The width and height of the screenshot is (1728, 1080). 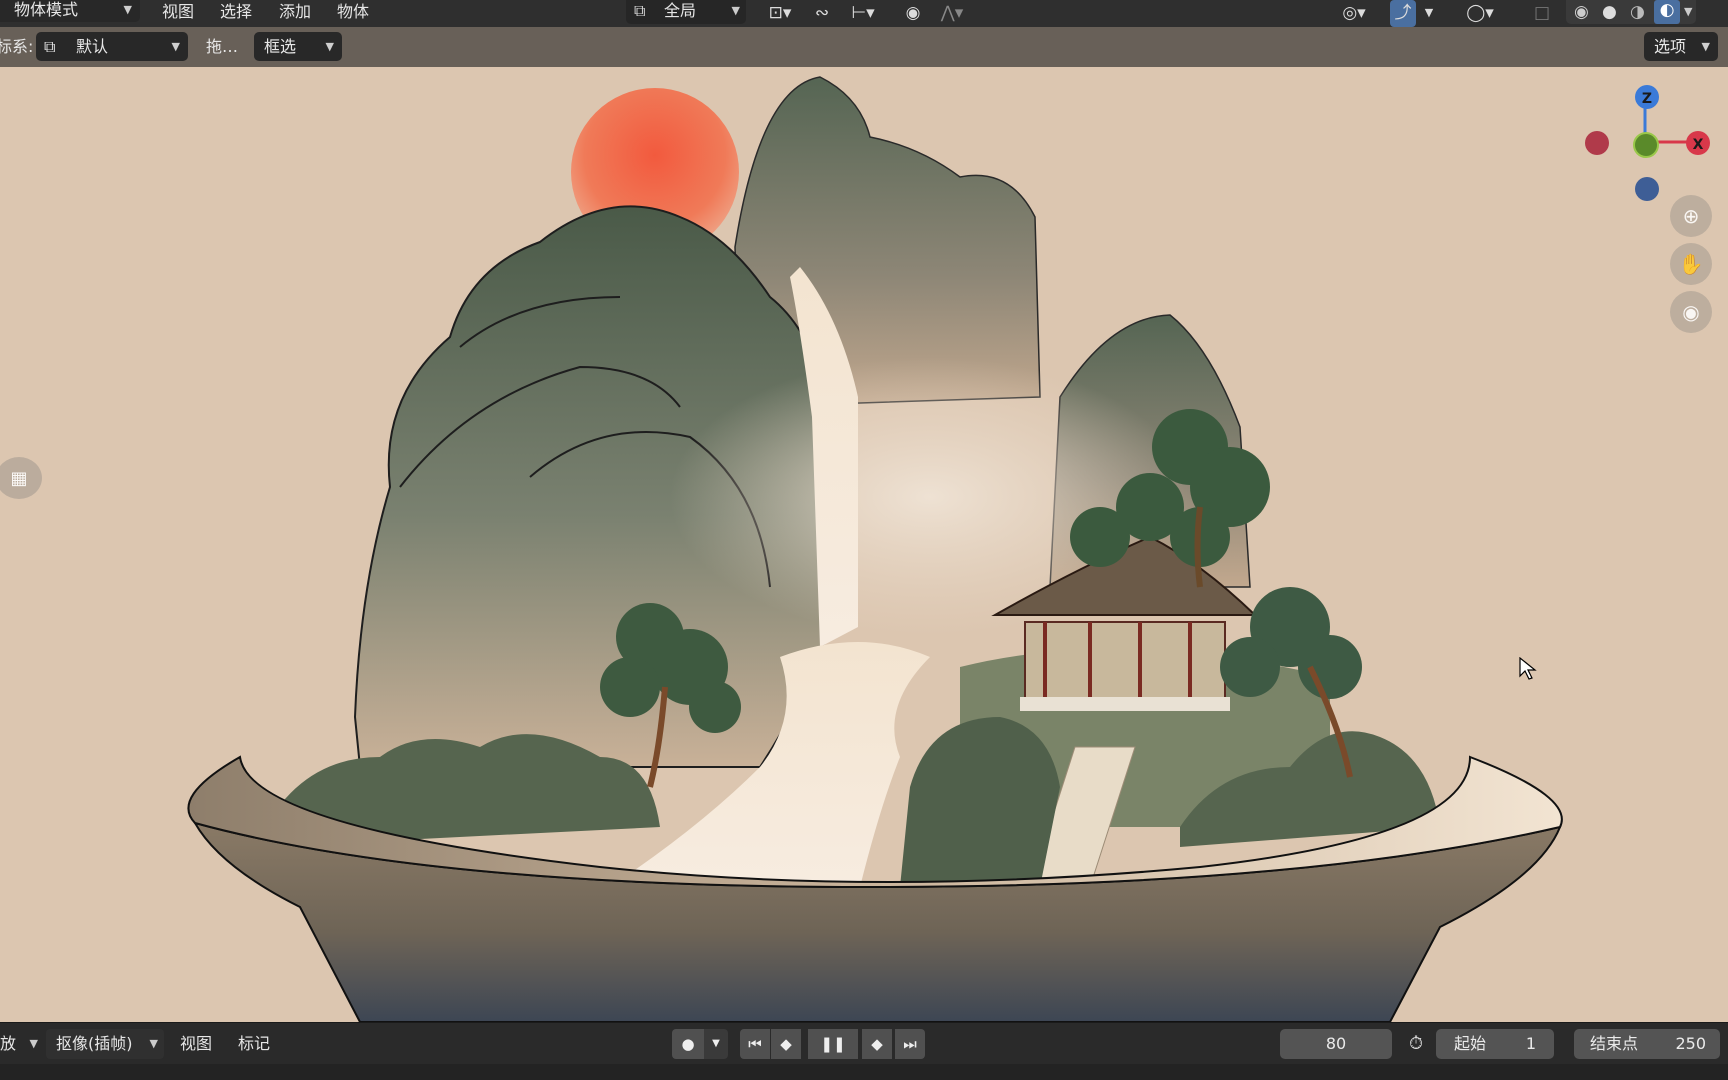 I want to click on orientation-axes-icon: ⧉, so click(x=50, y=46).